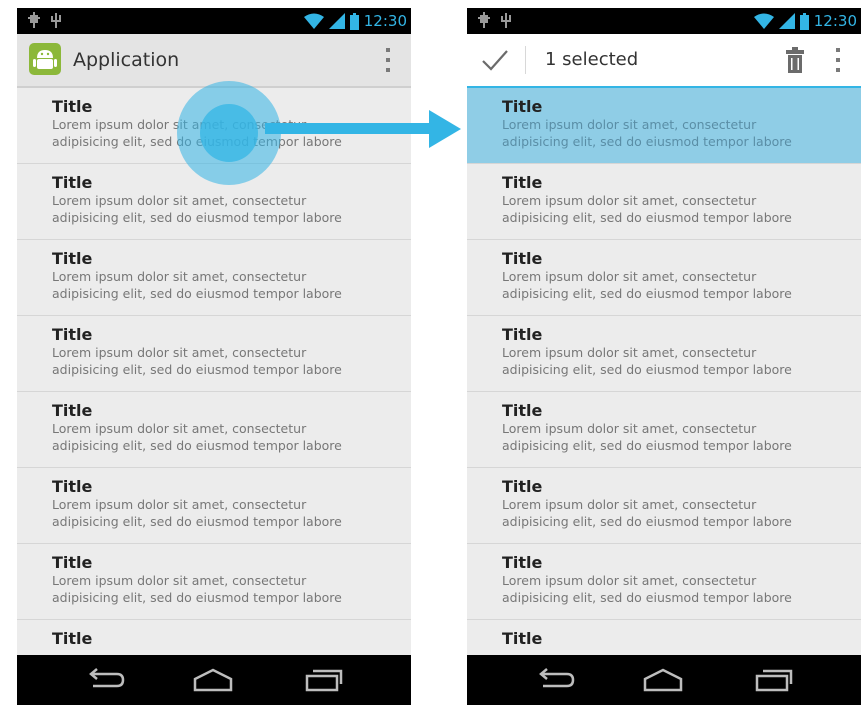  What do you see at coordinates (229, 133) in the screenshot?
I see `touch-point` at bounding box center [229, 133].